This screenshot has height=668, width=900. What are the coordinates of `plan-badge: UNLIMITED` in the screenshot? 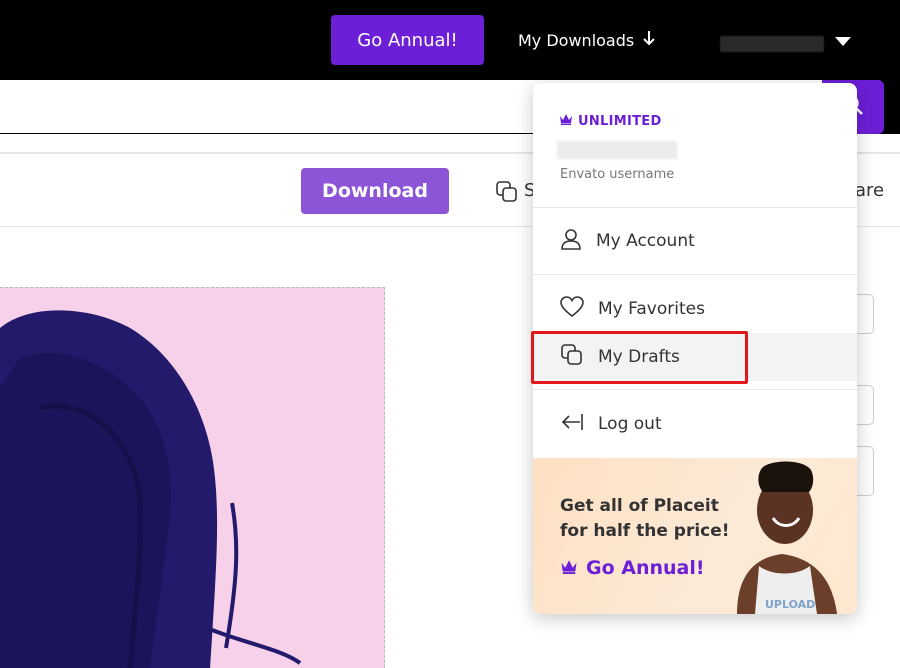 It's located at (610, 121).